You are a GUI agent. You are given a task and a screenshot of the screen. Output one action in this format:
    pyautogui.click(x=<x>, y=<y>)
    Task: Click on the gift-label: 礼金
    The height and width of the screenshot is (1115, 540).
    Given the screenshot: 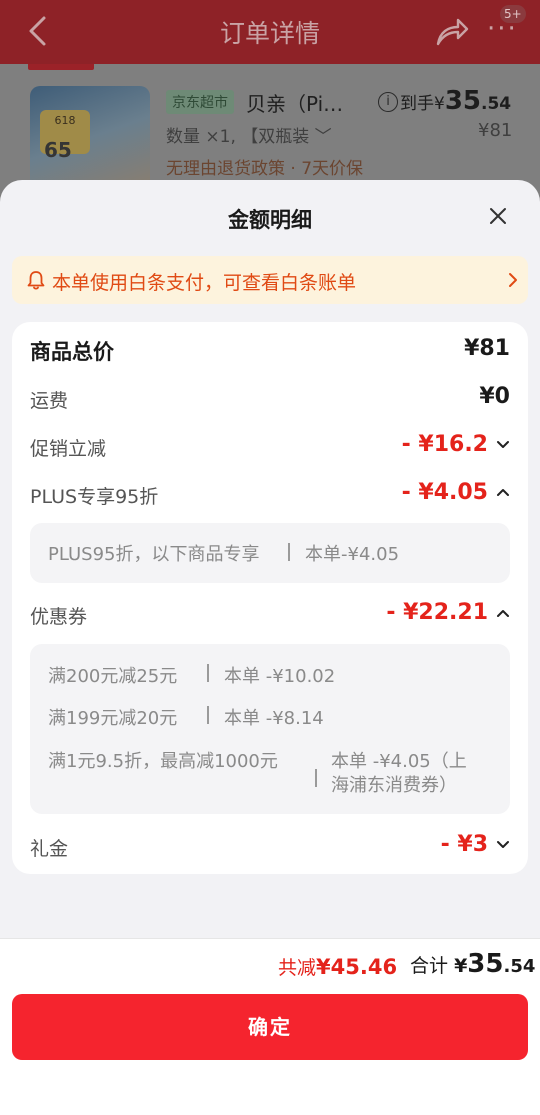 What is the action you would take?
    pyautogui.click(x=49, y=847)
    